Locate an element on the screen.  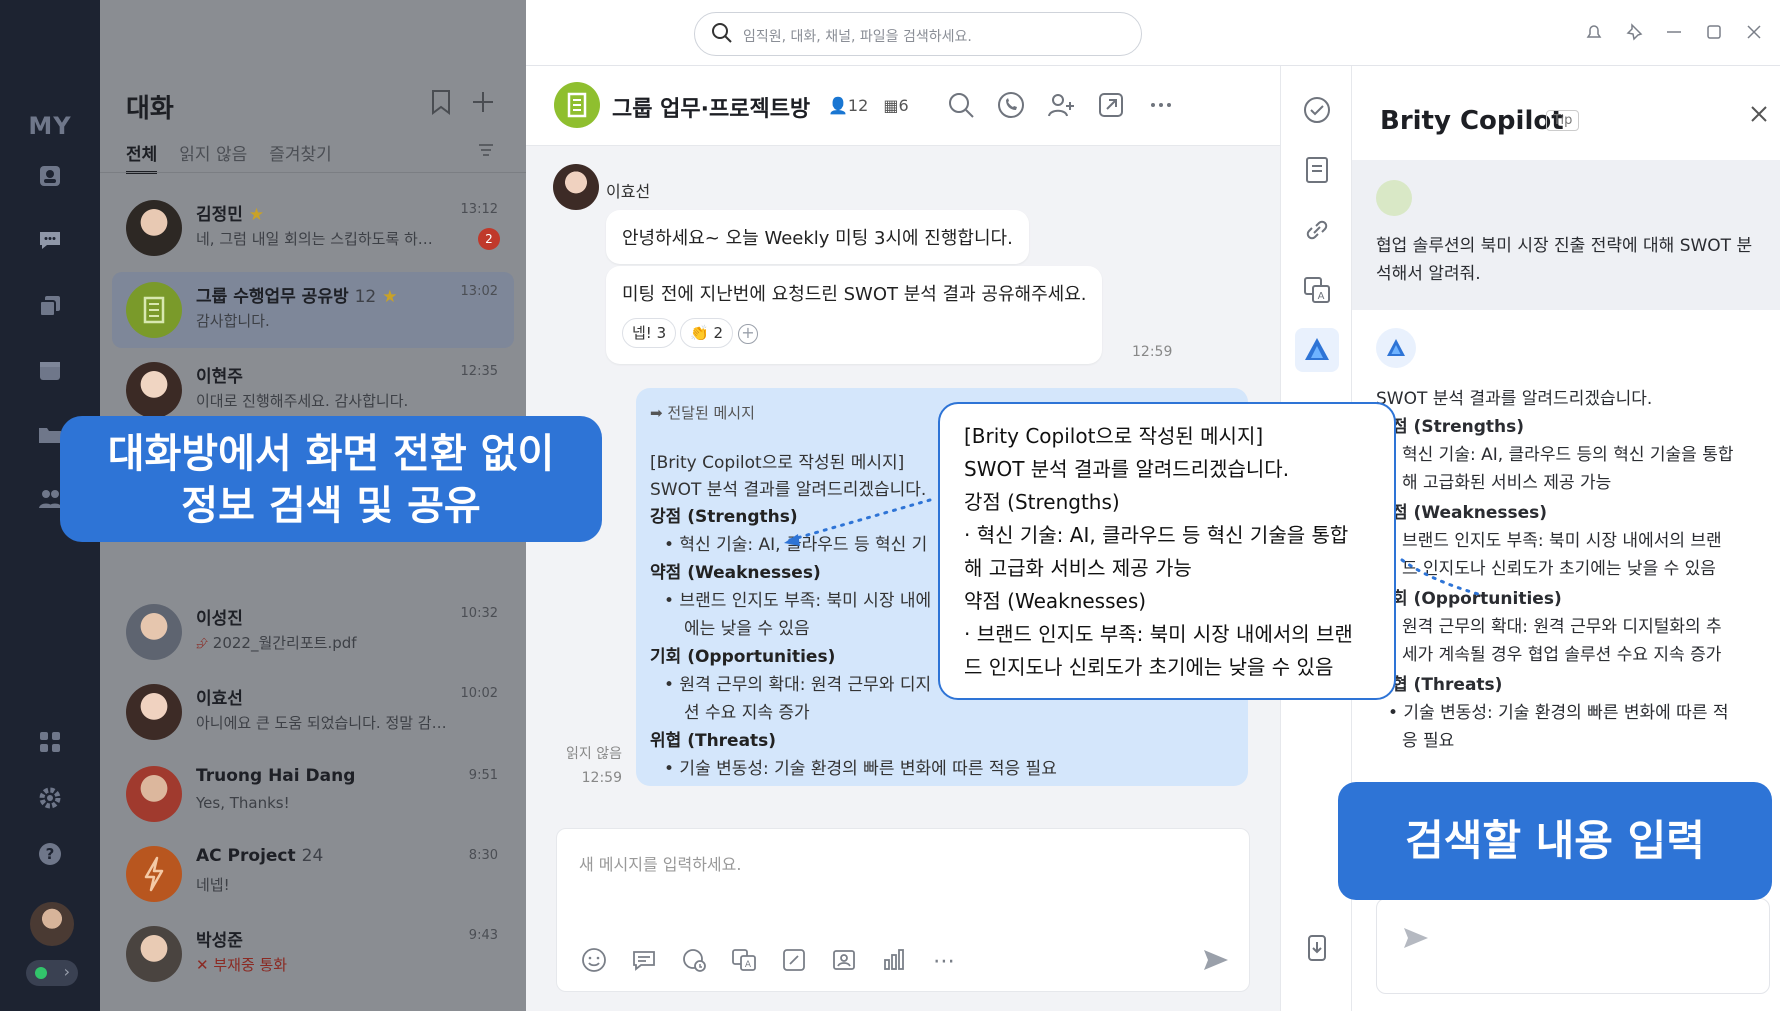
new-conversation-plus-icon is located at coordinates (483, 103).